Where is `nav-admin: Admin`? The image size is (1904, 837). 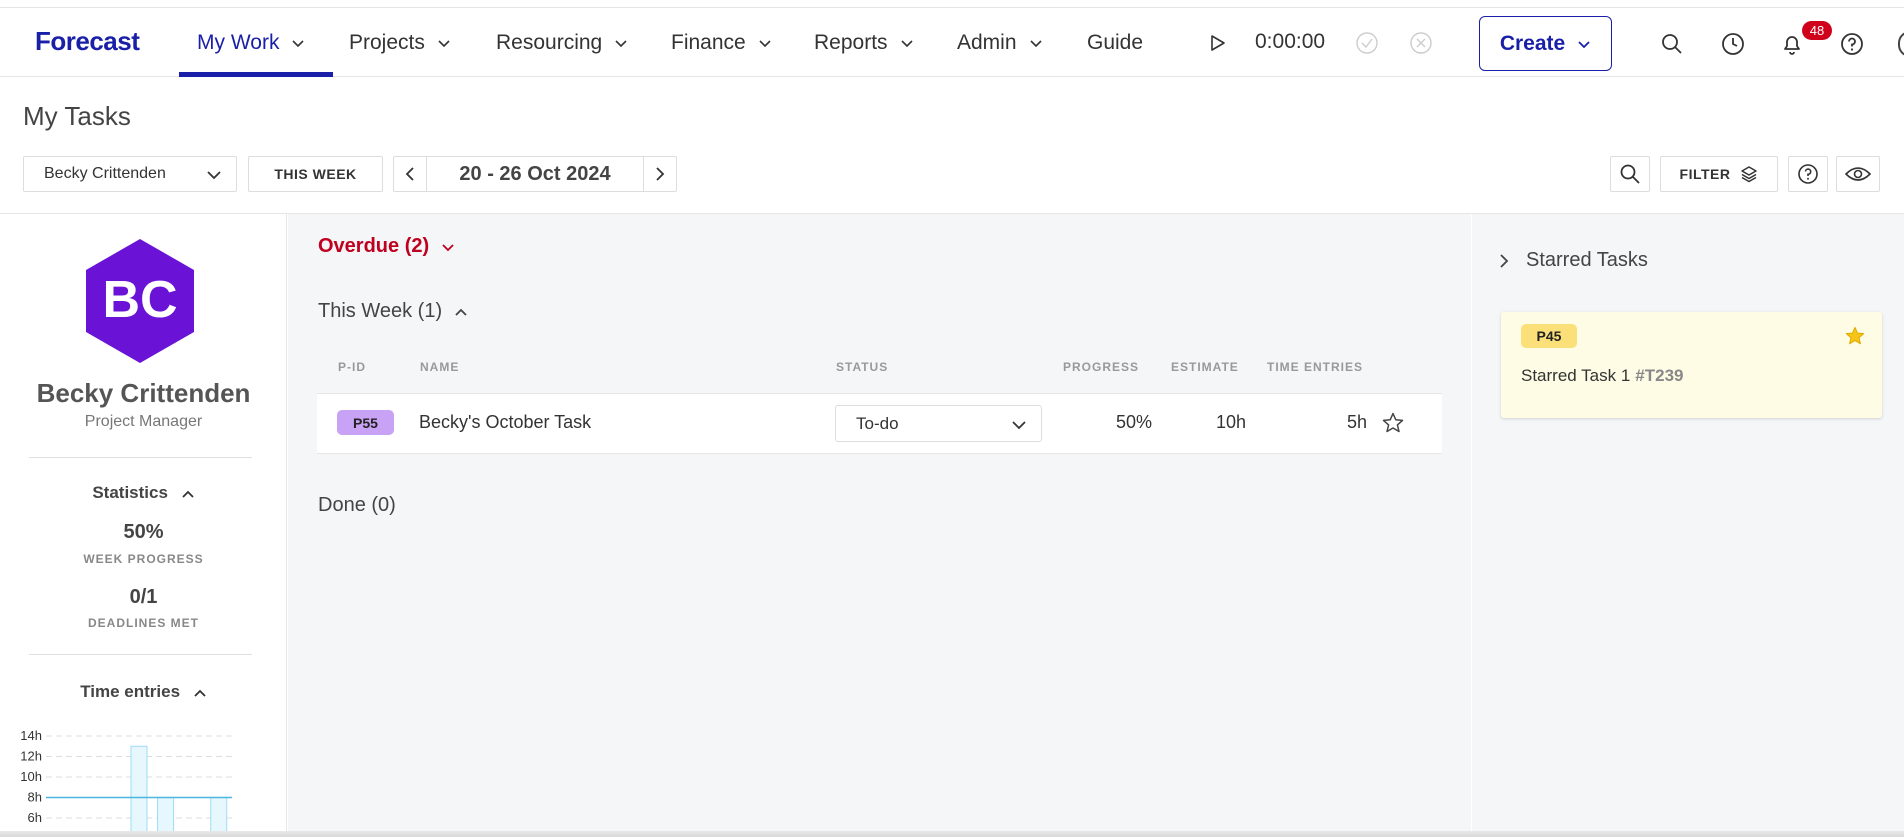 nav-admin: Admin is located at coordinates (1000, 42).